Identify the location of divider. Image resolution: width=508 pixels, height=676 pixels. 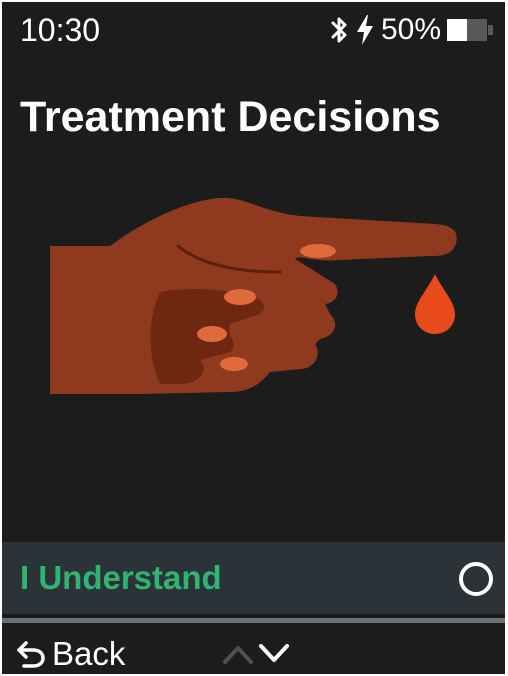
(253, 620).